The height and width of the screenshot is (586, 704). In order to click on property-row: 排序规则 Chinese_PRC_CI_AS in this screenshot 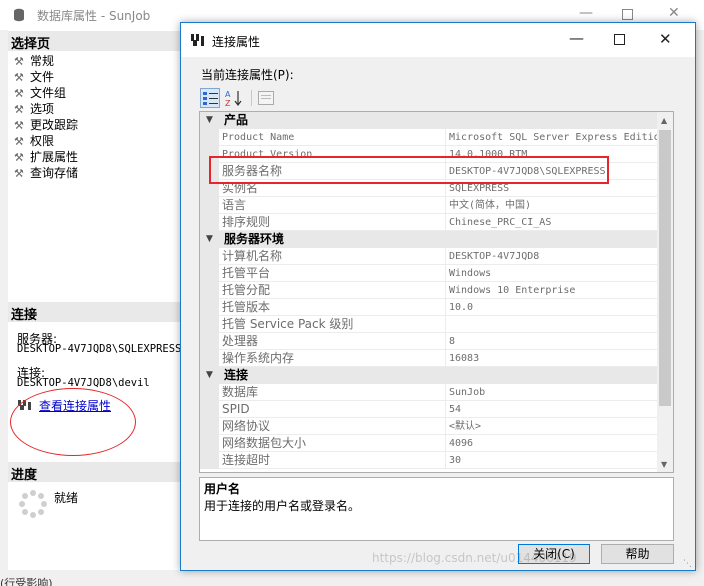, I will do `click(429, 222)`.